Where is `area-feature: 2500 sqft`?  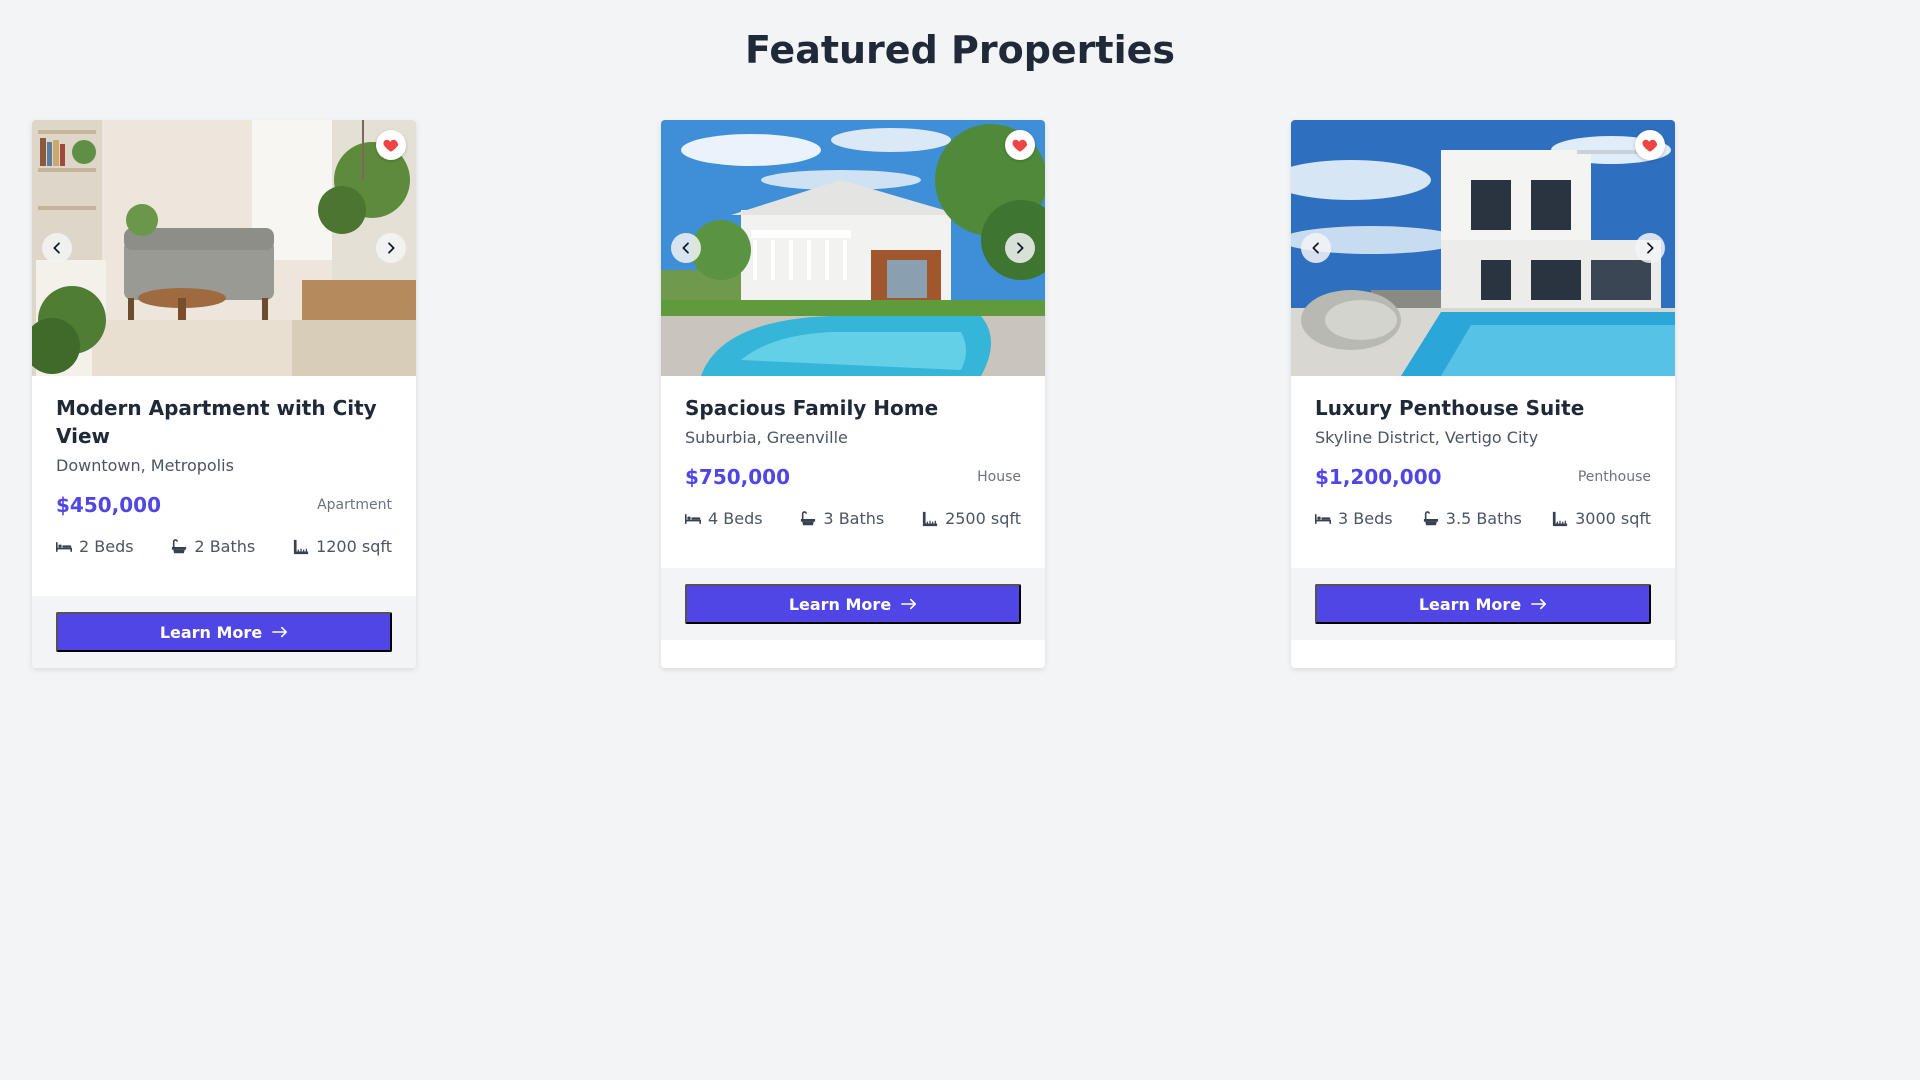 area-feature: 2500 sqft is located at coordinates (971, 518).